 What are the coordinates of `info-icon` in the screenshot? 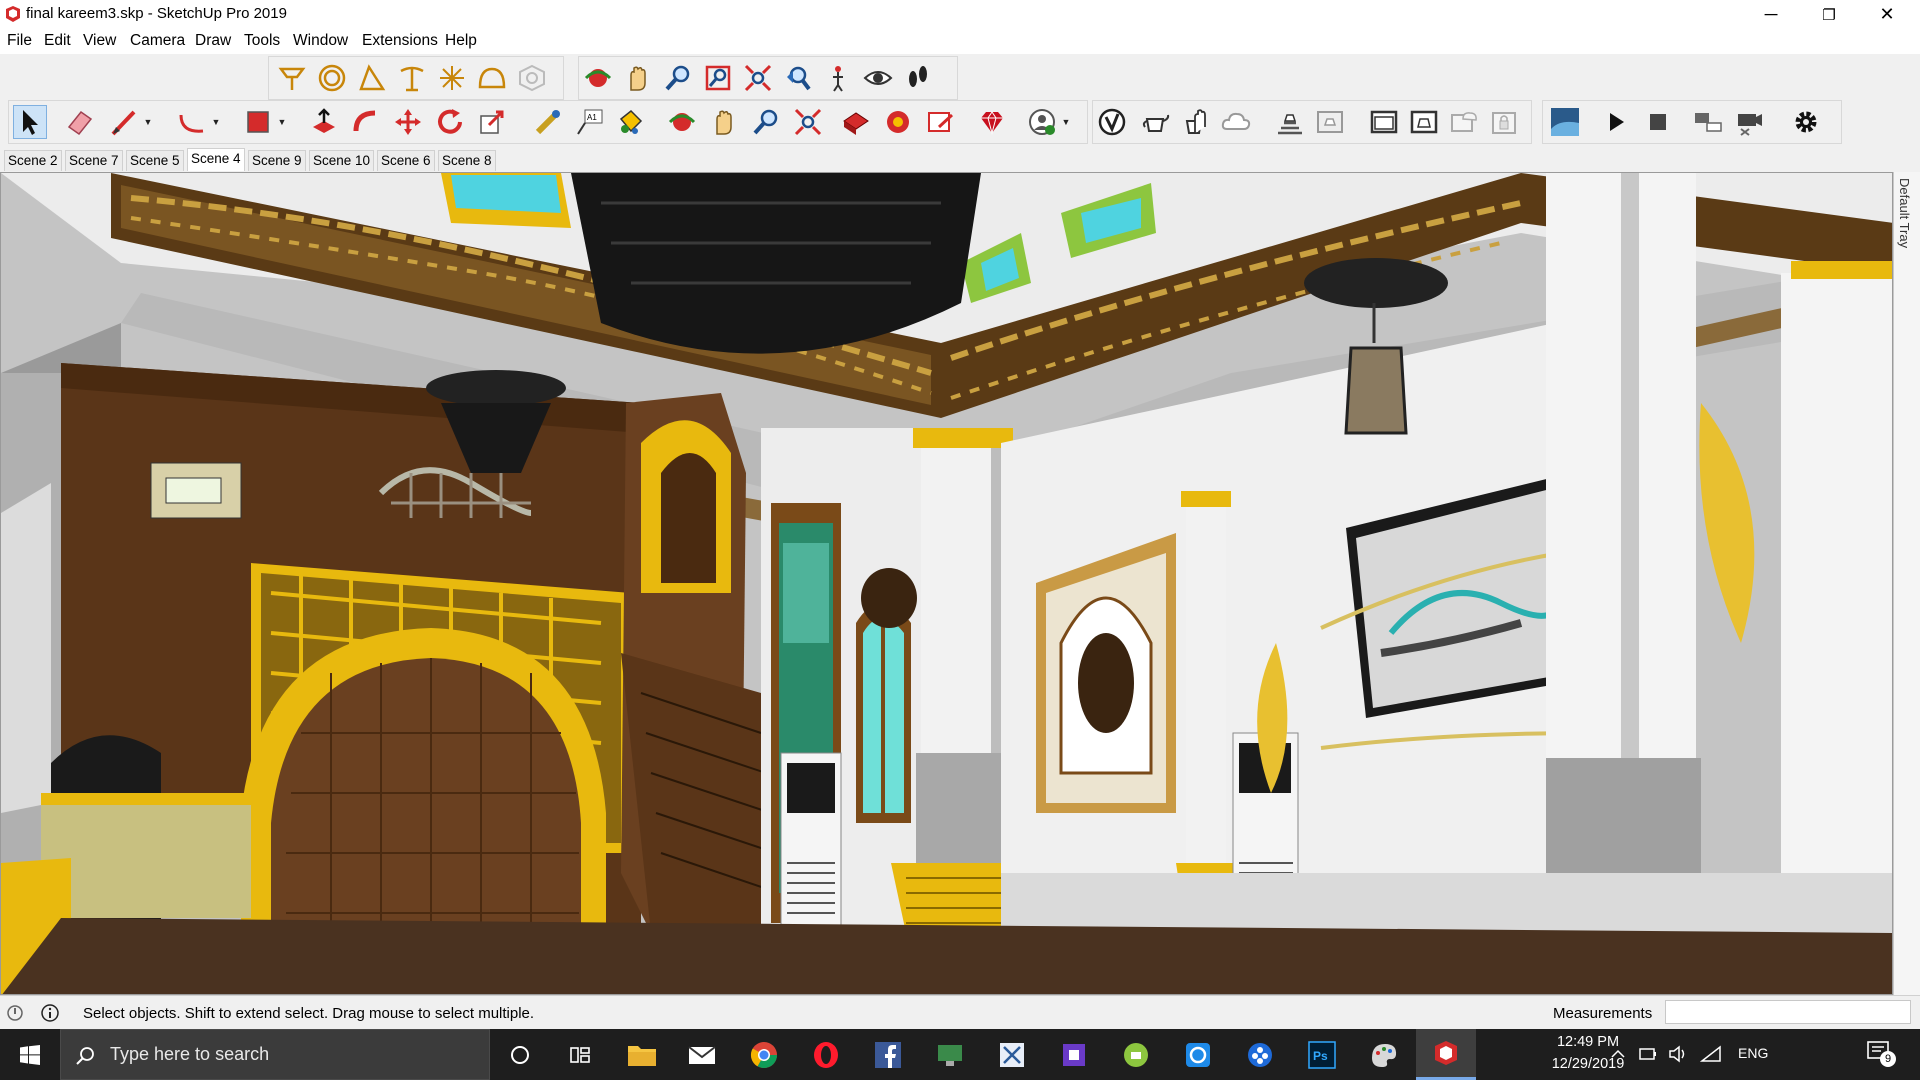 It's located at (50, 1013).